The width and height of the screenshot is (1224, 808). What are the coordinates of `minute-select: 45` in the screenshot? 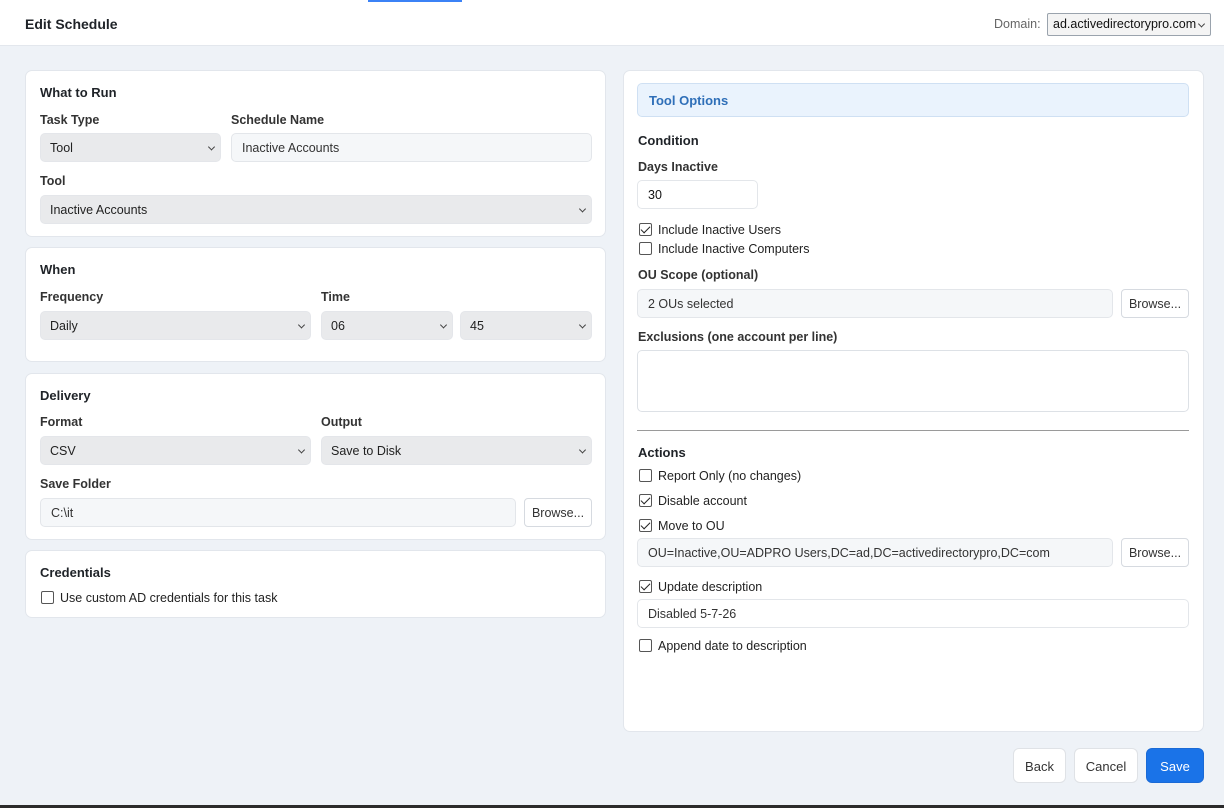 It's located at (526, 325).